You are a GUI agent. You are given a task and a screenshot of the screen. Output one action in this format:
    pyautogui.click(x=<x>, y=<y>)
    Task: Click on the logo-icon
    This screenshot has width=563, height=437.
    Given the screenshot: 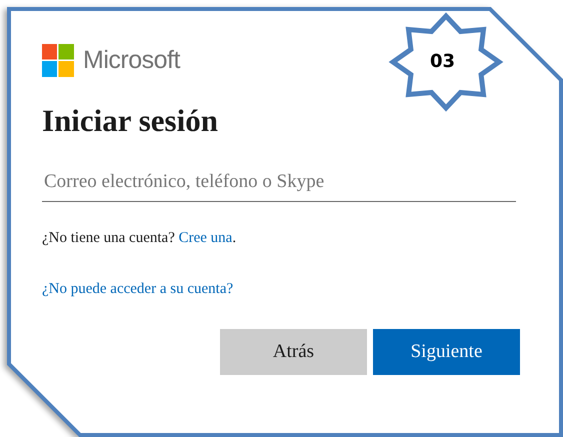 What is the action you would take?
    pyautogui.click(x=58, y=60)
    